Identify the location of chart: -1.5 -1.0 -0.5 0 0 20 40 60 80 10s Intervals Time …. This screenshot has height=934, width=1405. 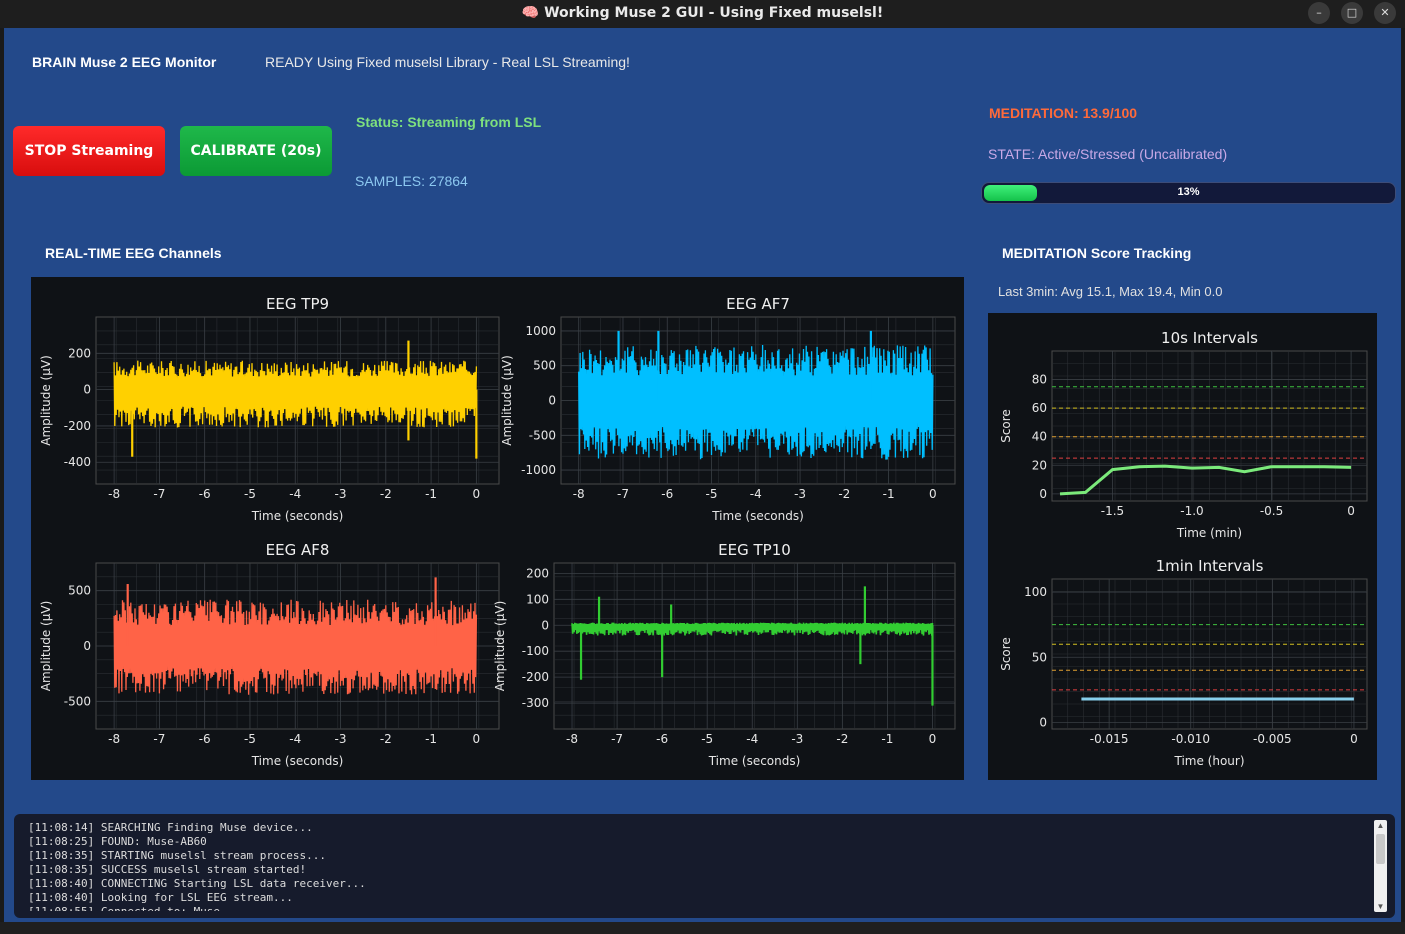
(1183, 434).